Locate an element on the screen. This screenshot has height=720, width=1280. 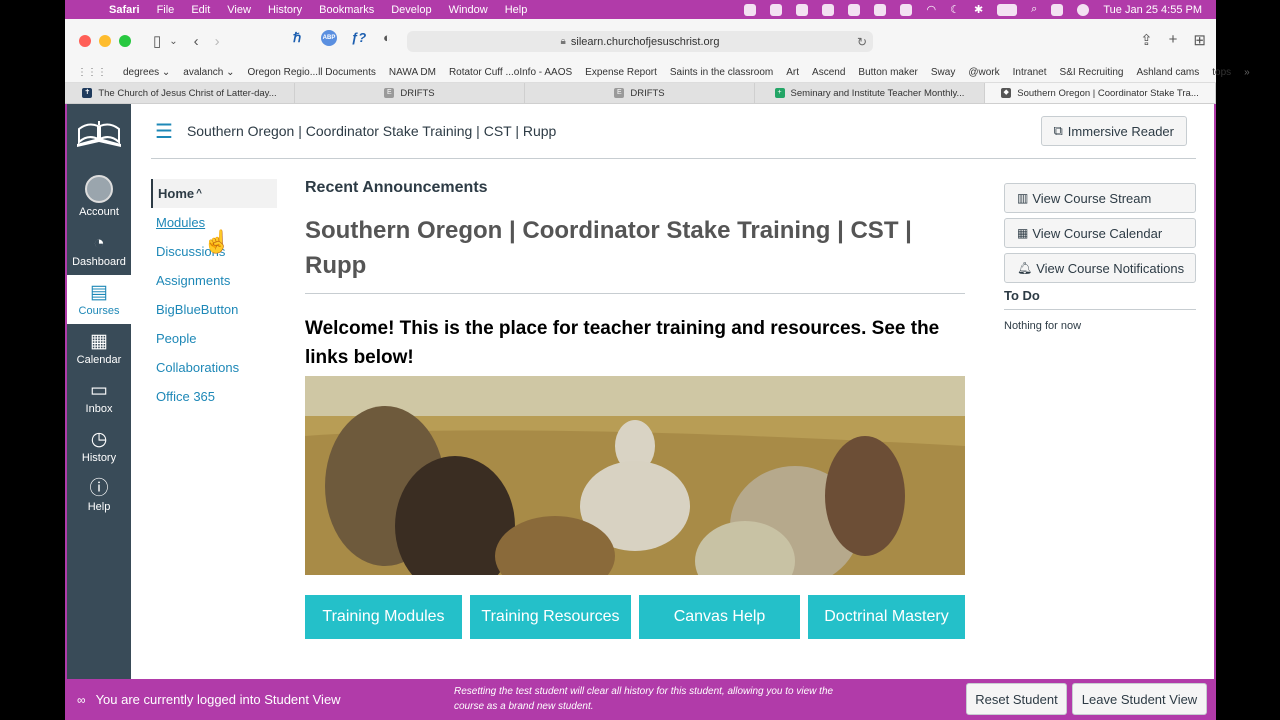
menu-window: Window is located at coordinates (468, 10).